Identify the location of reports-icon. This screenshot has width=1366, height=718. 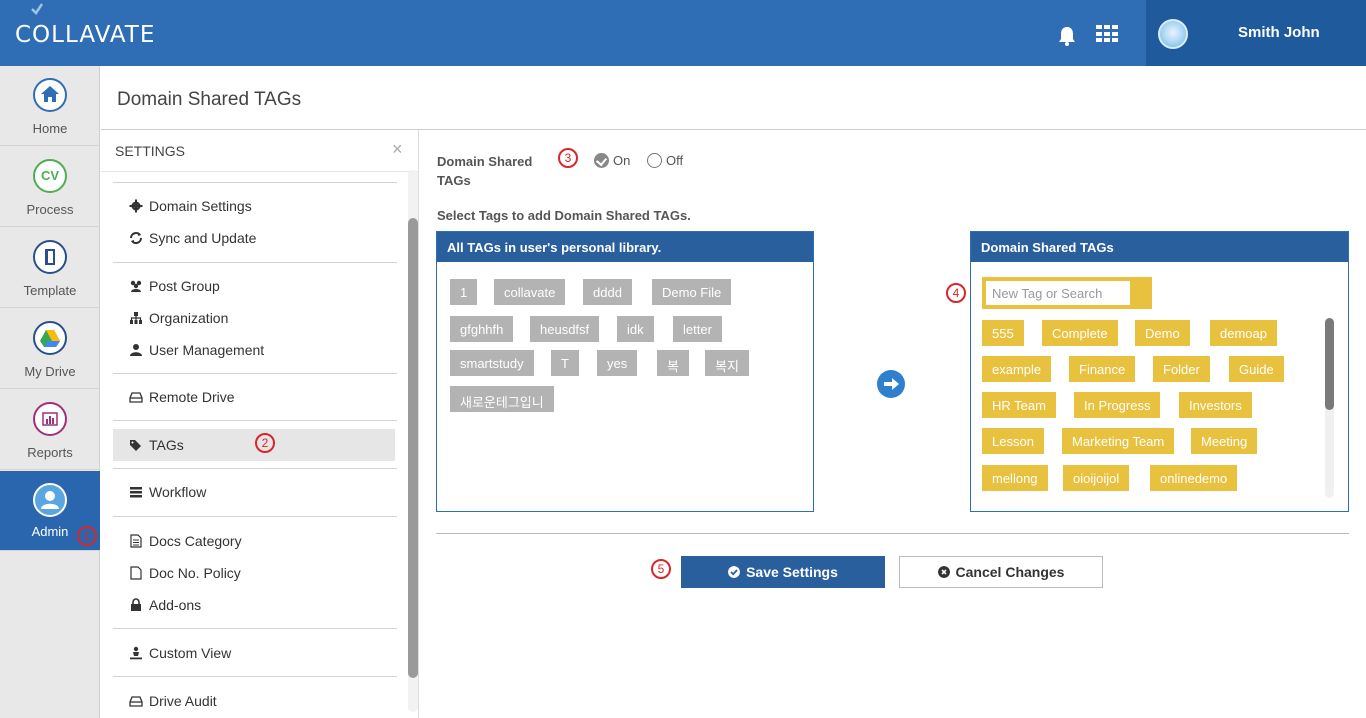
(50, 419).